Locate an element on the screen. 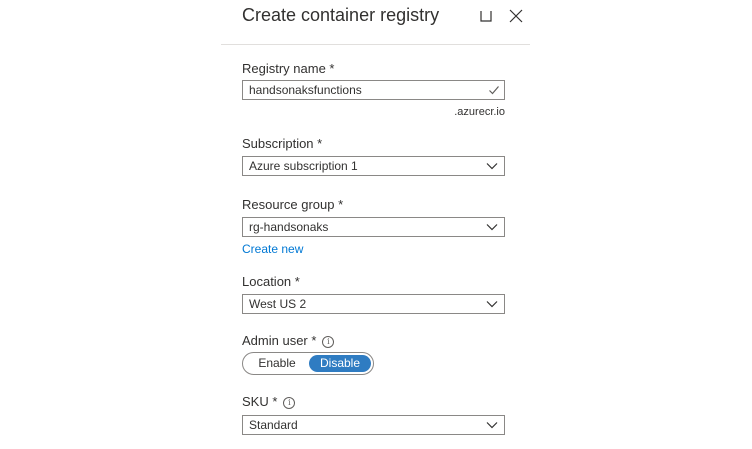 Image resolution: width=752 pixels, height=449 pixels. admin-user-disable-option: Disable is located at coordinates (340, 363).